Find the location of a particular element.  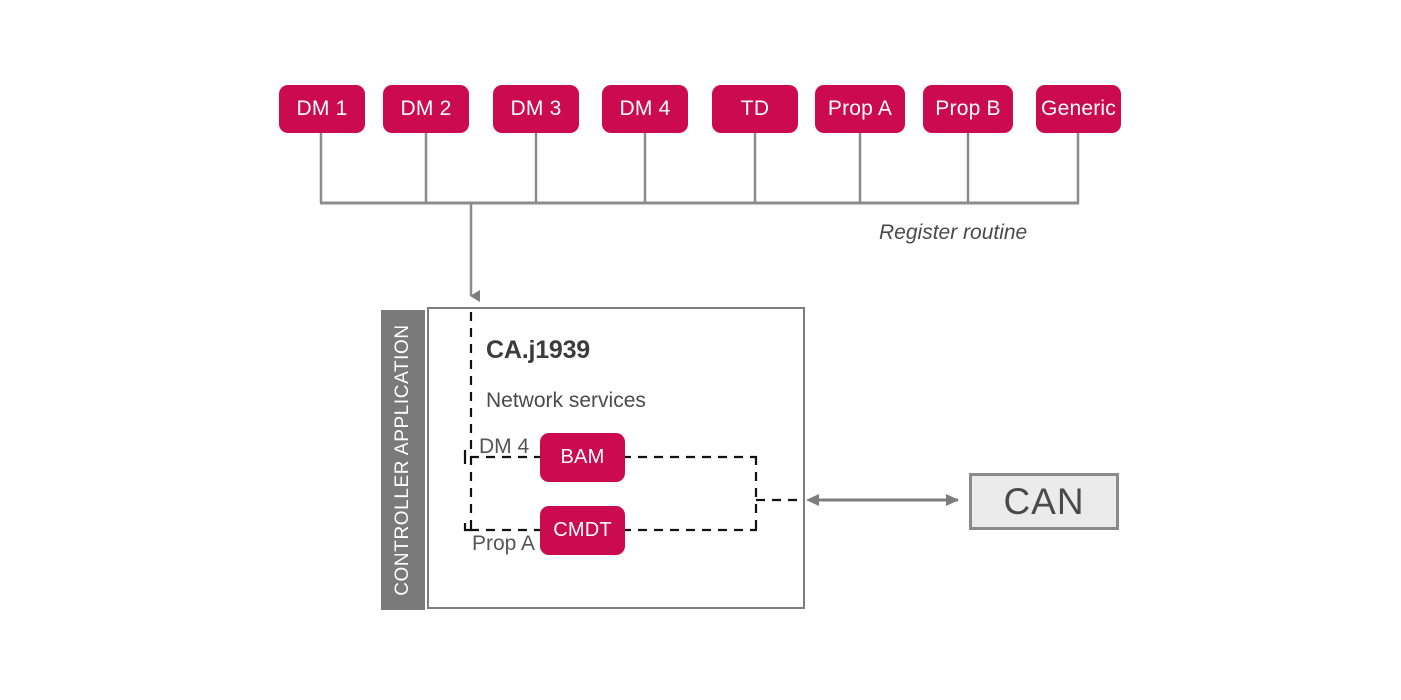

can-bus-label: CAN is located at coordinates (1044, 501).